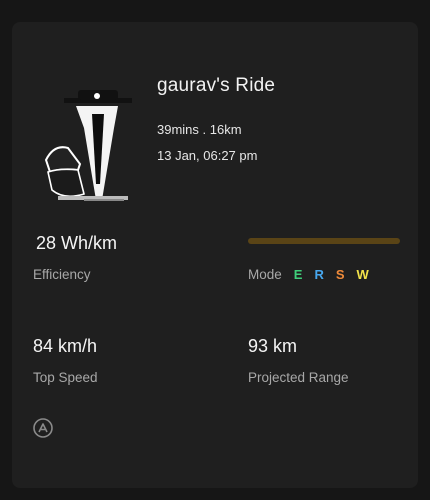 The image size is (430, 500). Describe the element at coordinates (77, 243) in the screenshot. I see `efficiency-value: 28 Wh/km` at that location.